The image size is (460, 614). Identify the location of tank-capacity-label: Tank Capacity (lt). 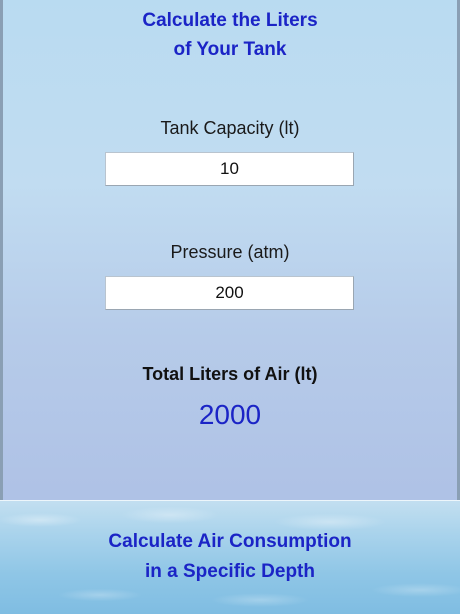
(230, 128).